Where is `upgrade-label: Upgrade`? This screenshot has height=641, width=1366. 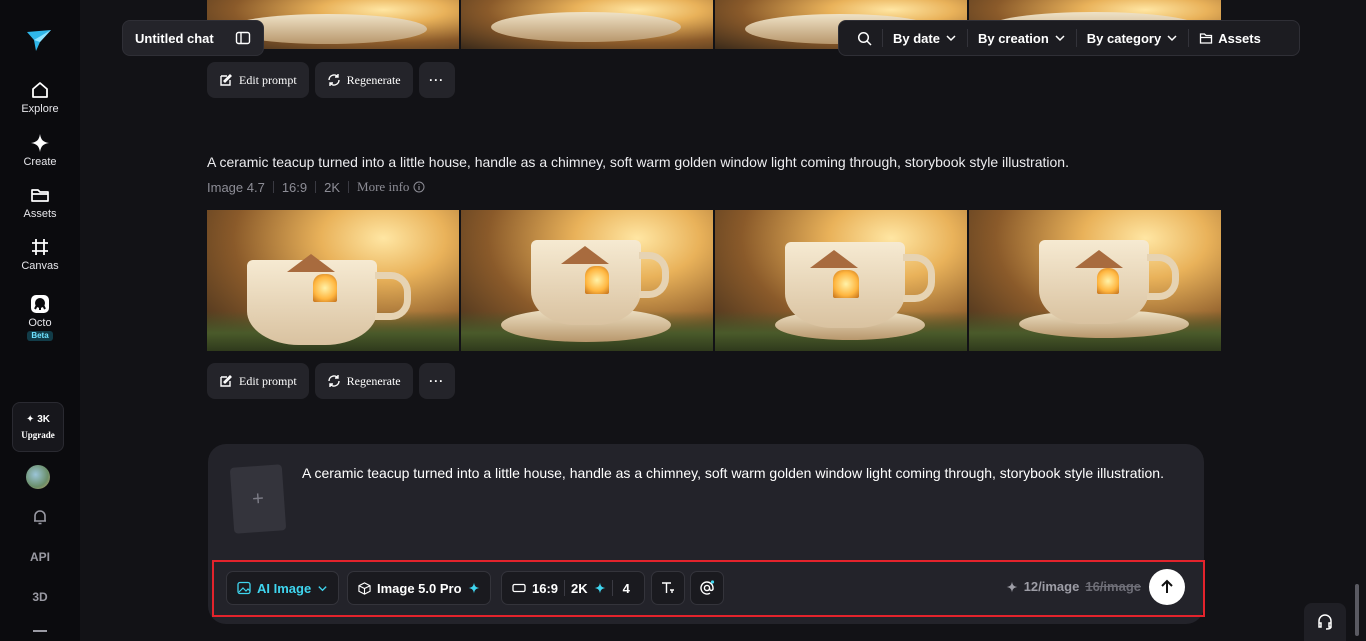
upgrade-label: Upgrade is located at coordinates (38, 435).